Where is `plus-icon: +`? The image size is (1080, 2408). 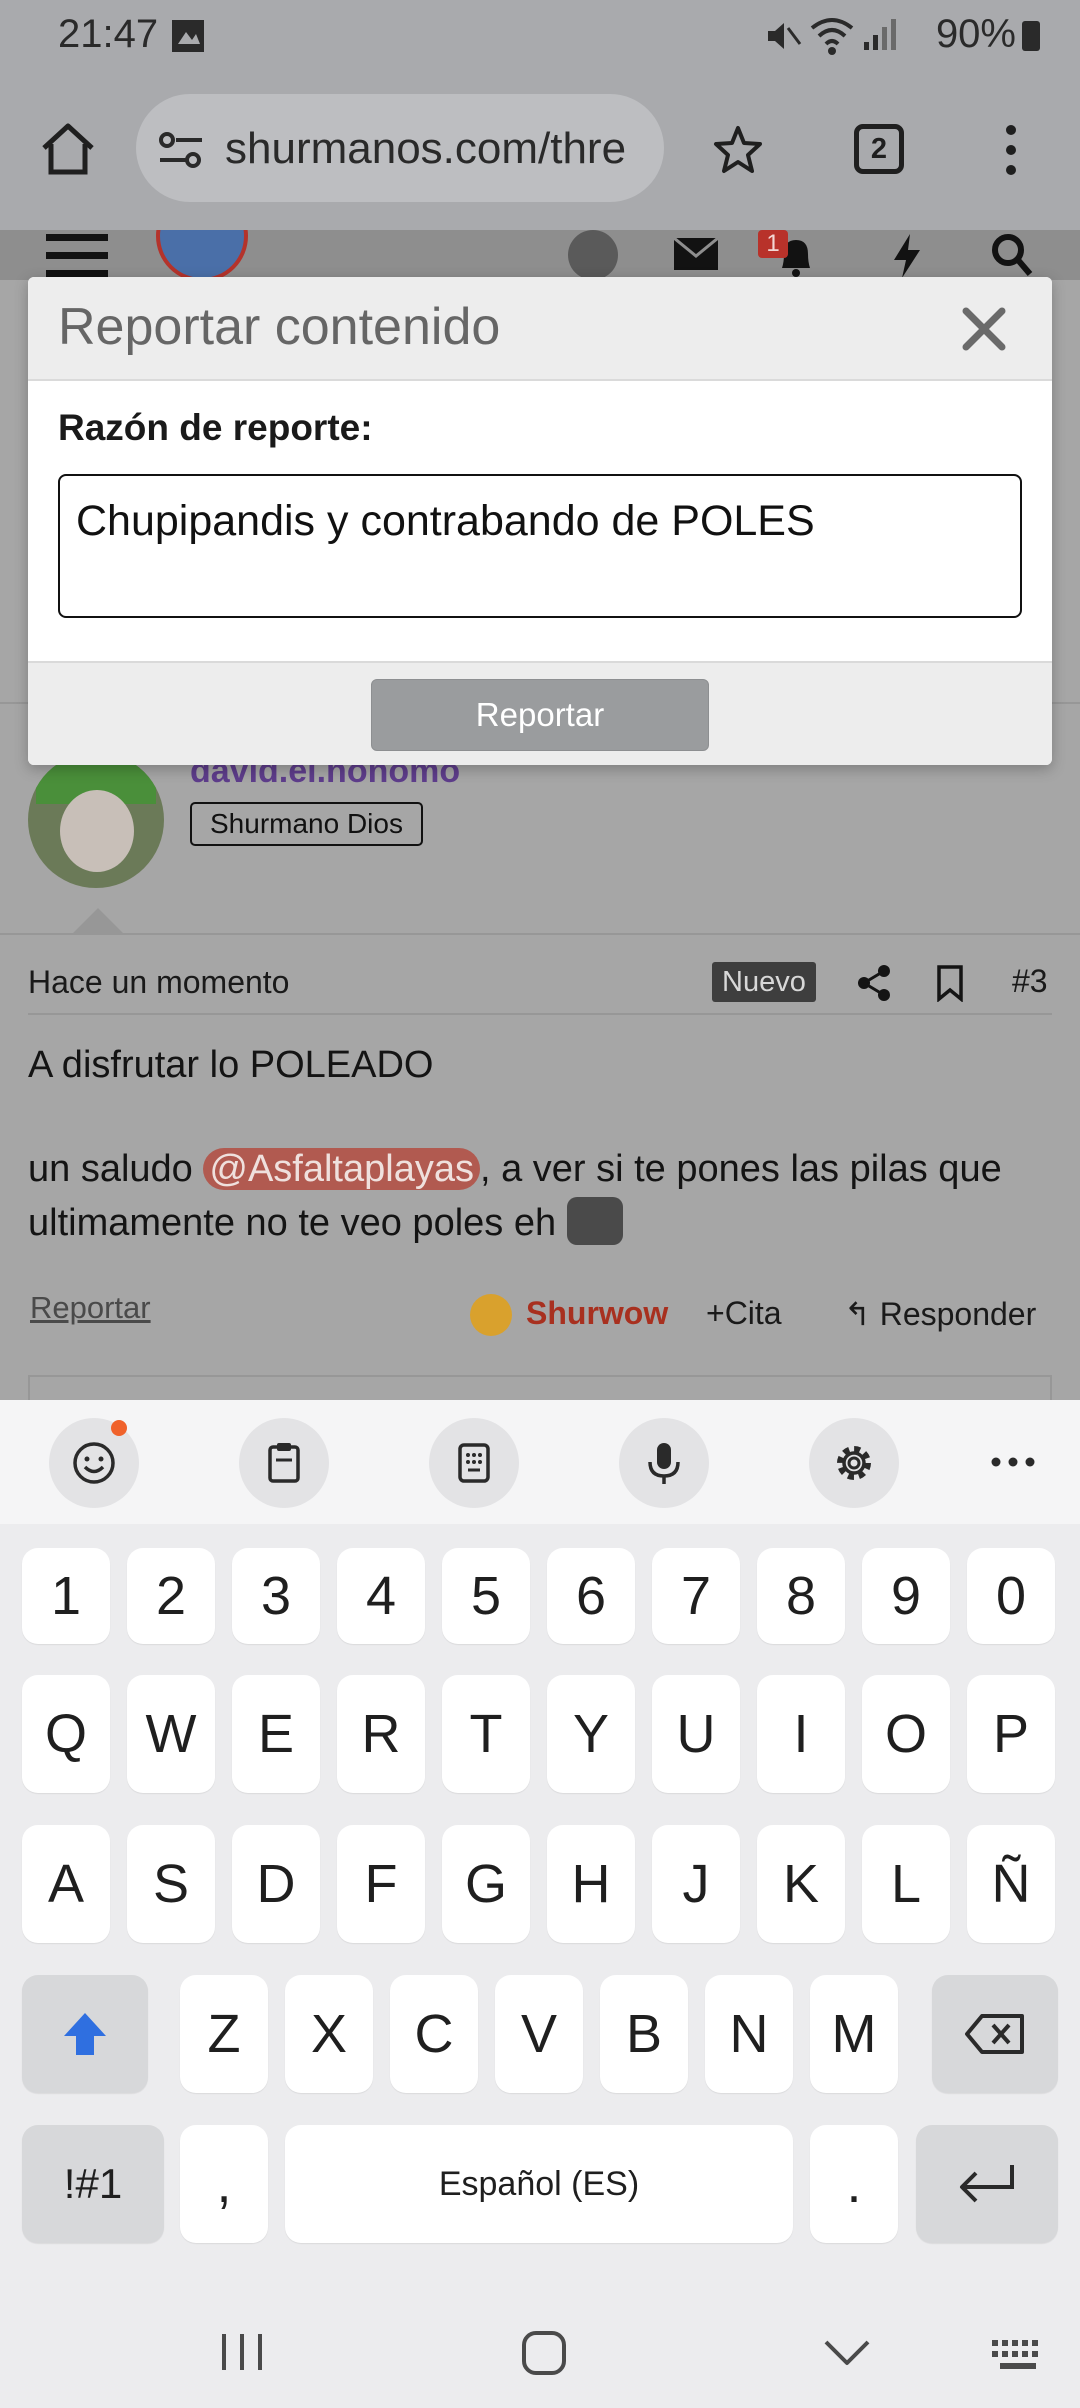
plus-icon: + is located at coordinates (715, 1313).